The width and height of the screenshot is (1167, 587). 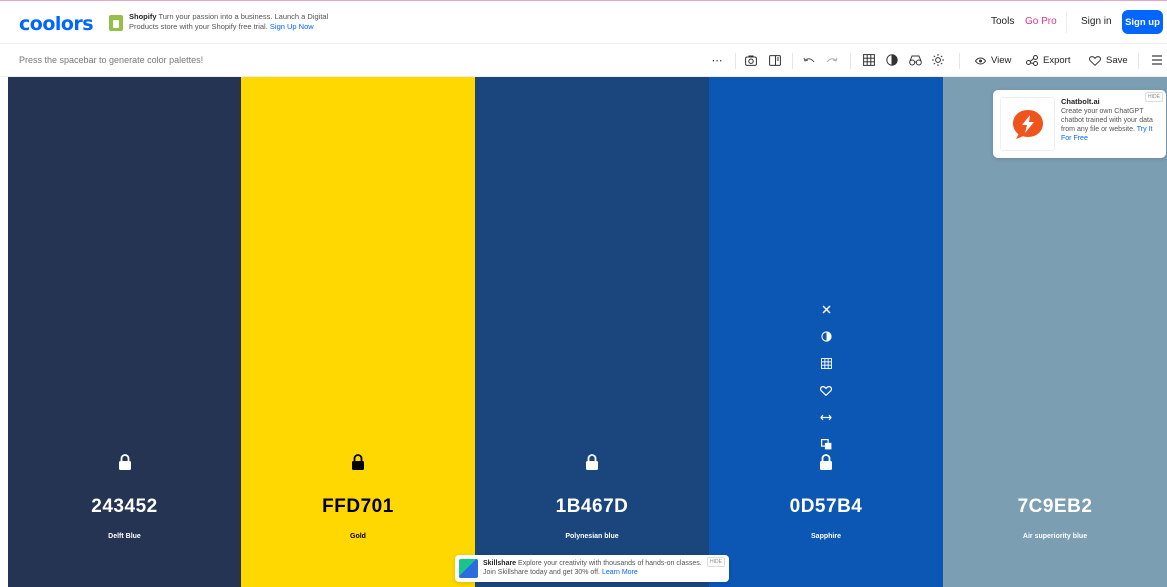 I want to click on undo-icon, so click(x=809, y=60).